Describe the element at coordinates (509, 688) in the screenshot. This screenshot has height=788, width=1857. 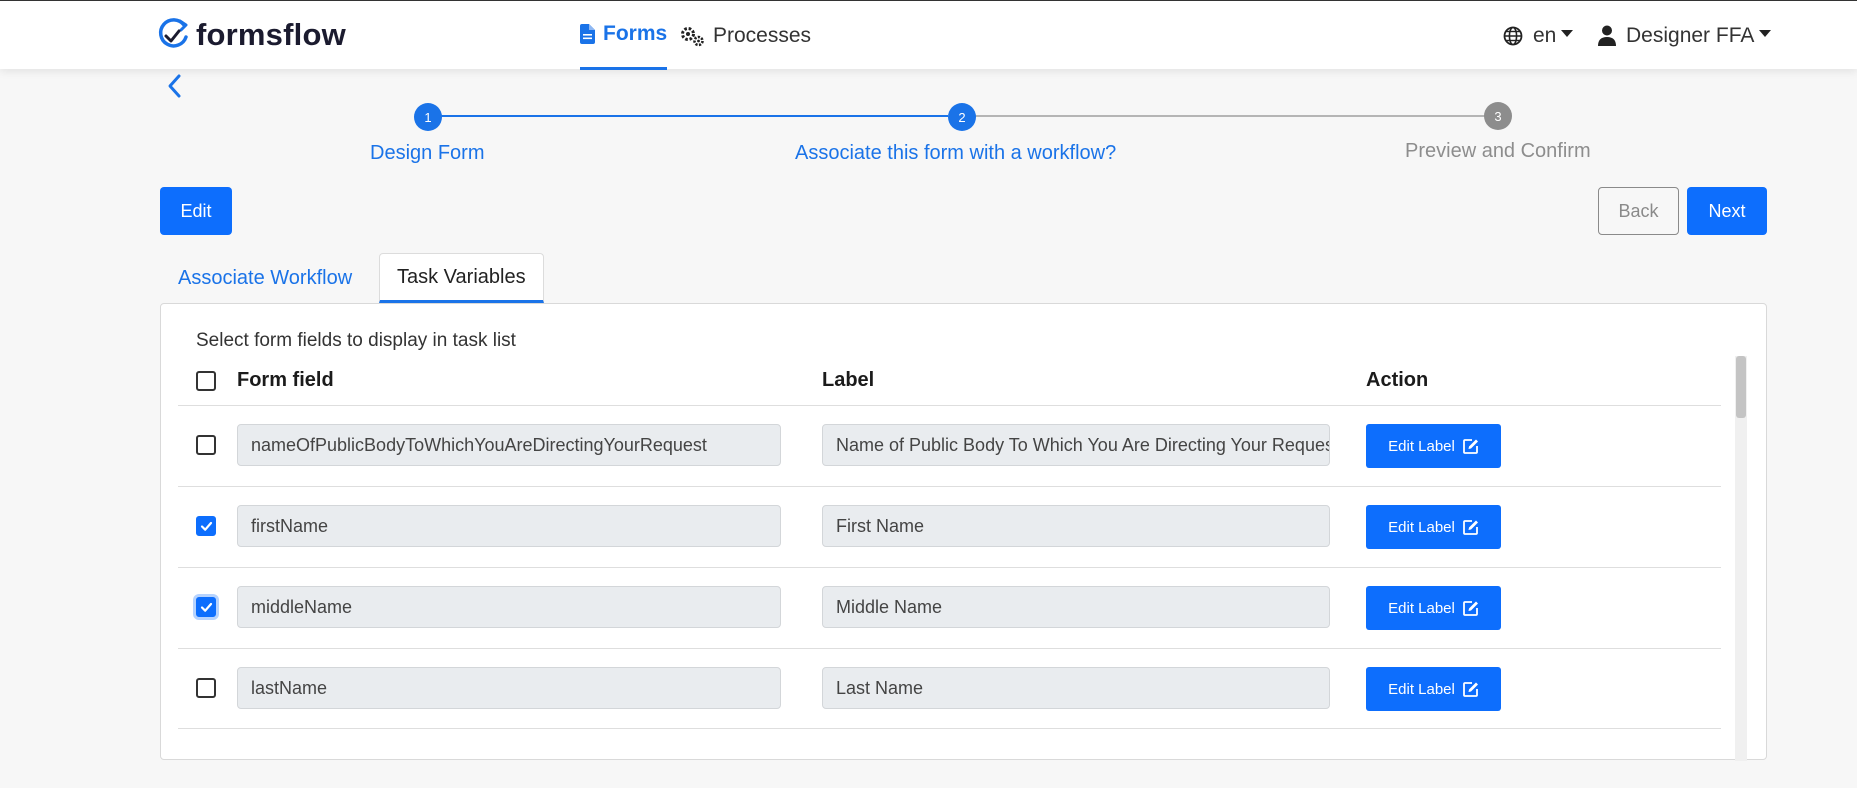
I see `form-field-input: lastName` at that location.